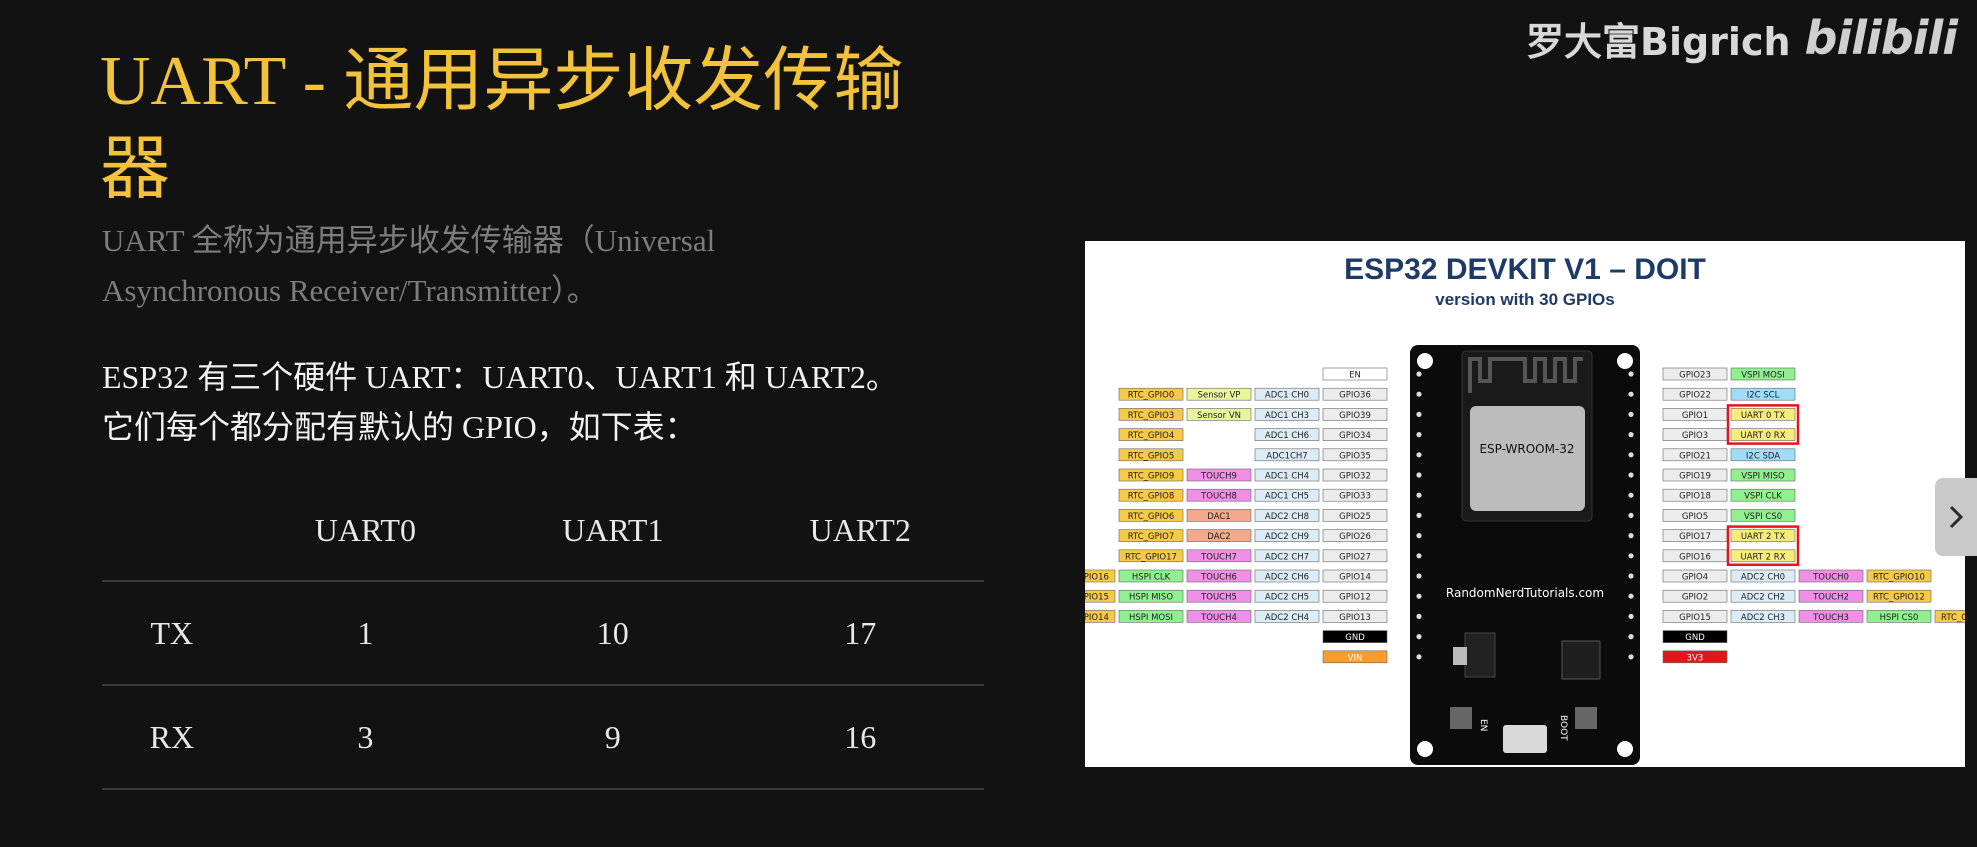 The height and width of the screenshot is (847, 1977). I want to click on pin-label-text: TOUCH0, so click(1830, 578).